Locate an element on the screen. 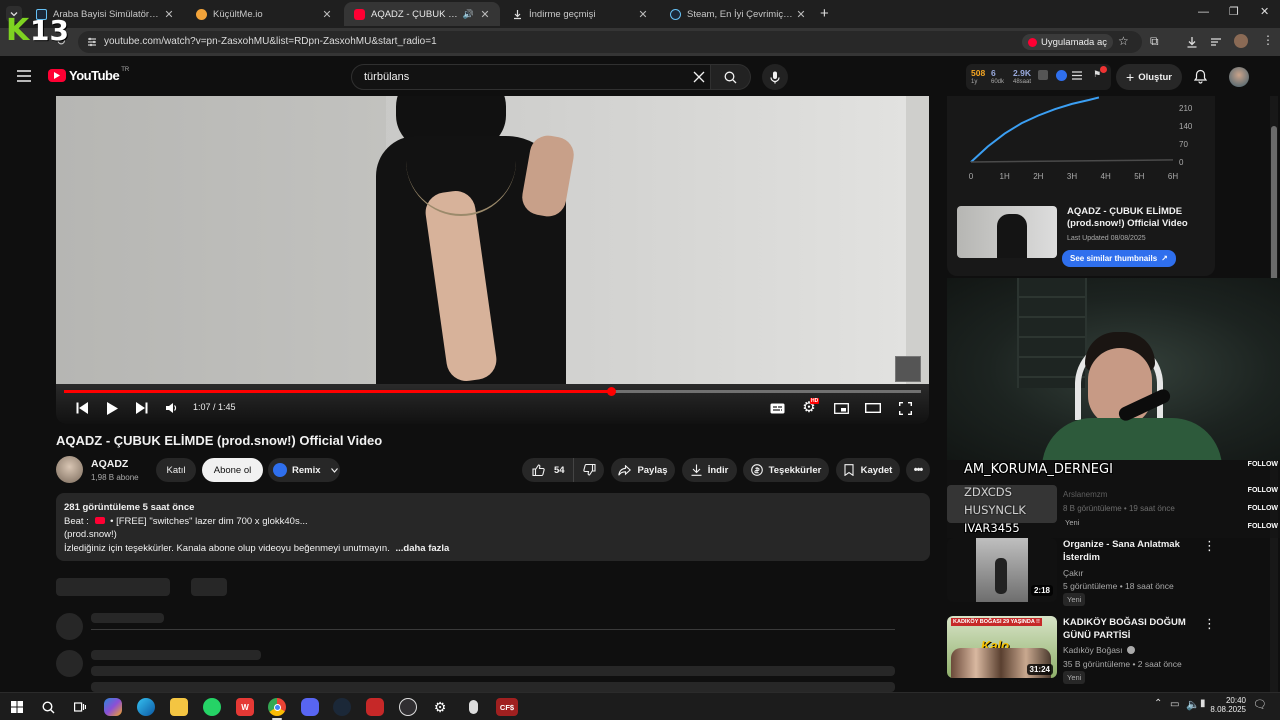 The image size is (1280, 720). fullscreen-button is located at coordinates (905, 408).